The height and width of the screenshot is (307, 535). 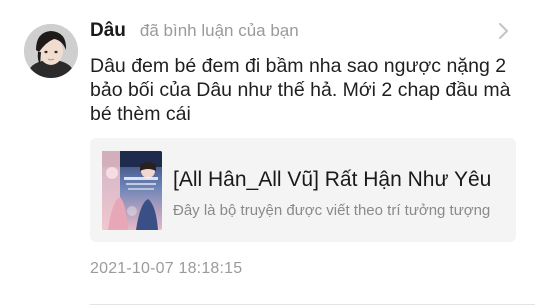 I want to click on chevron-right-icon, so click(x=504, y=31).